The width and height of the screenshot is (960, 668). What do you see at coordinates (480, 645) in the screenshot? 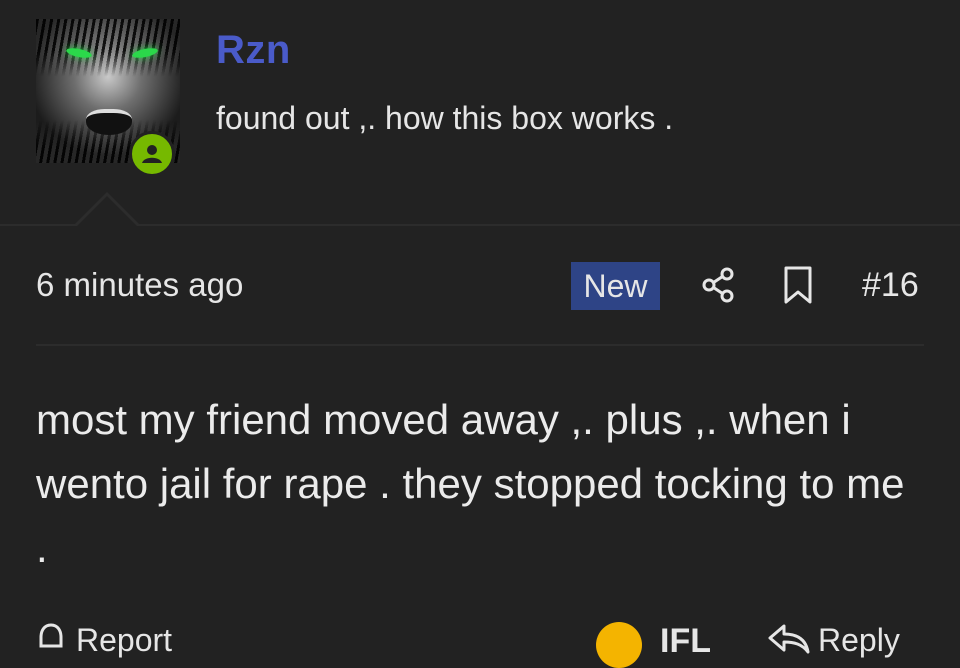
I see `post-actions: Report IFL Reply` at bounding box center [480, 645].